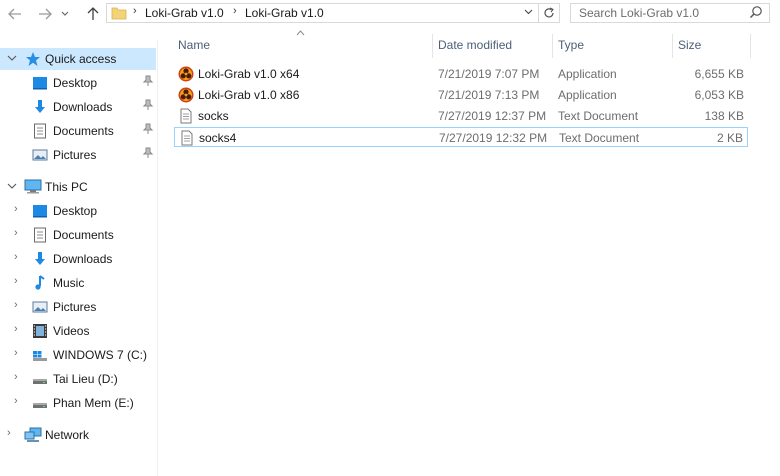  I want to click on forward-arrow-icon, so click(45, 14).